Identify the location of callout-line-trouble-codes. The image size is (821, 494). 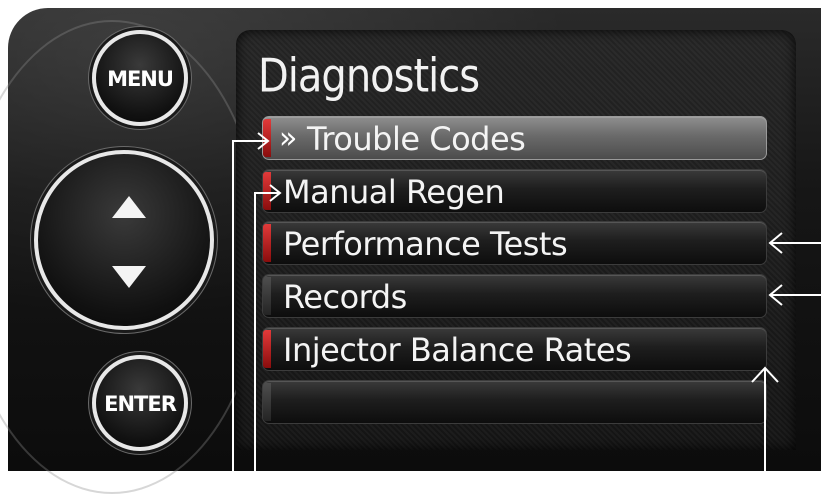
(250, 305).